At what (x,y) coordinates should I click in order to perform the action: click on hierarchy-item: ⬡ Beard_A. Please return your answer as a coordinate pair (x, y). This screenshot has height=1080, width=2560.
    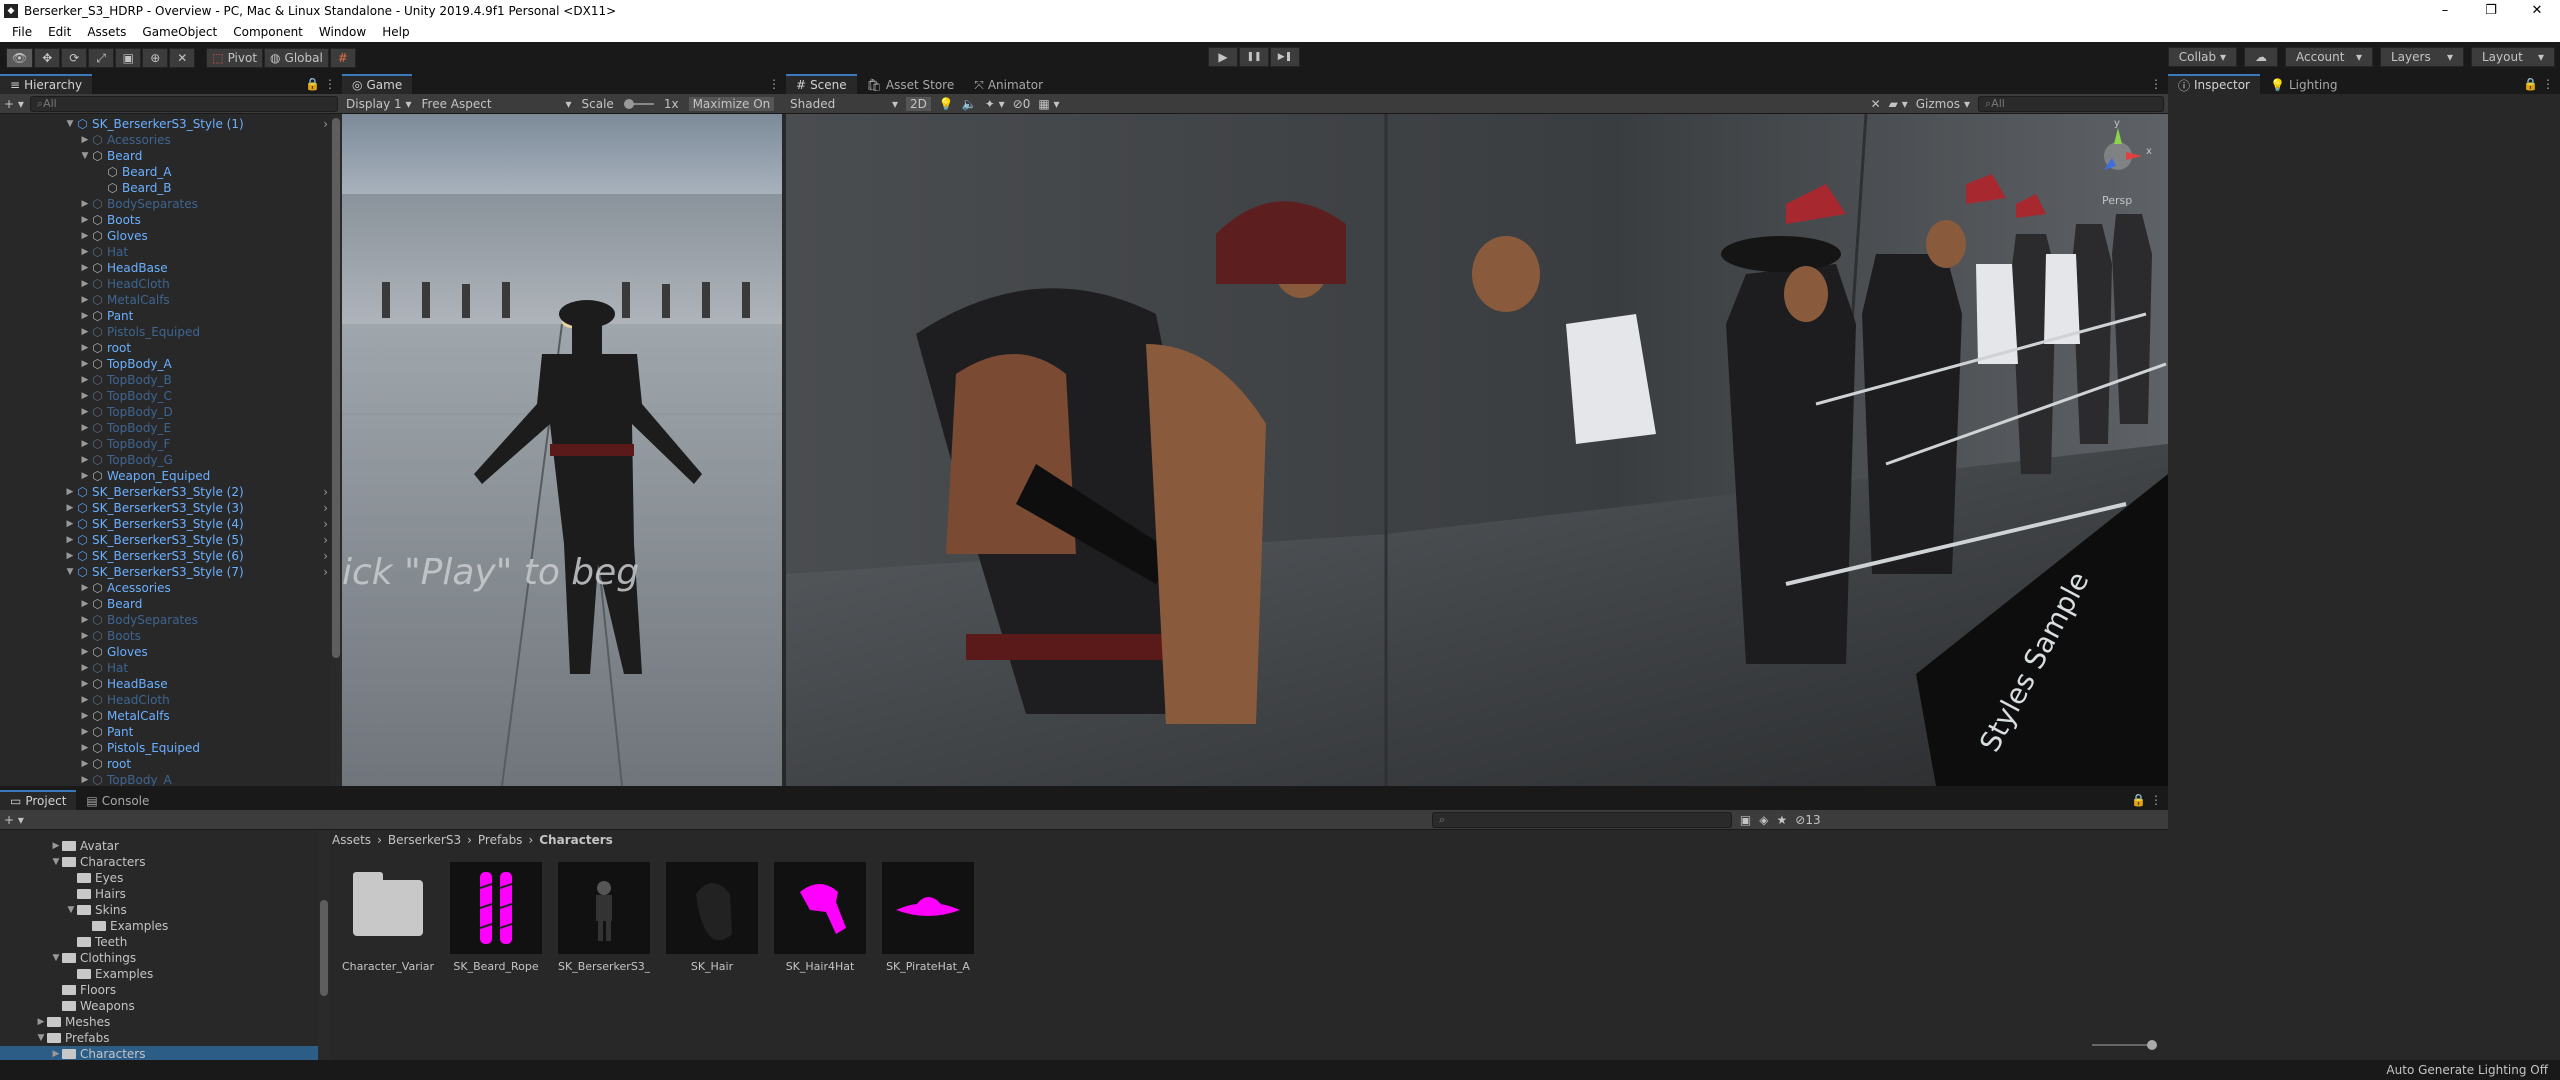
    Looking at the image, I should click on (171, 172).